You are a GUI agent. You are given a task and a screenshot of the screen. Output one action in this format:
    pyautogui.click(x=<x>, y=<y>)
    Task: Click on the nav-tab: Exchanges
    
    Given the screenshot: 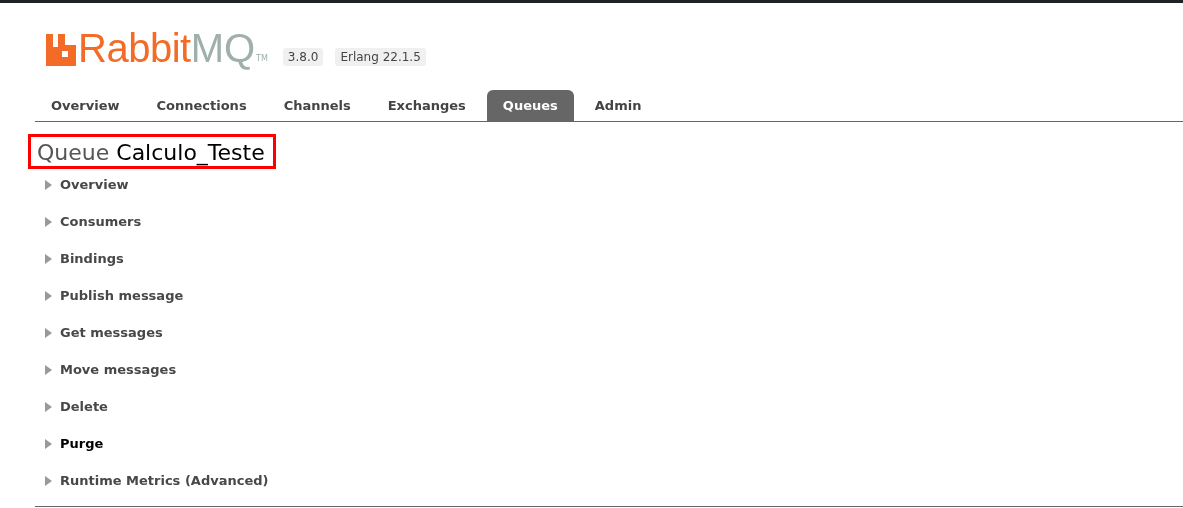 What is the action you would take?
    pyautogui.click(x=426, y=105)
    